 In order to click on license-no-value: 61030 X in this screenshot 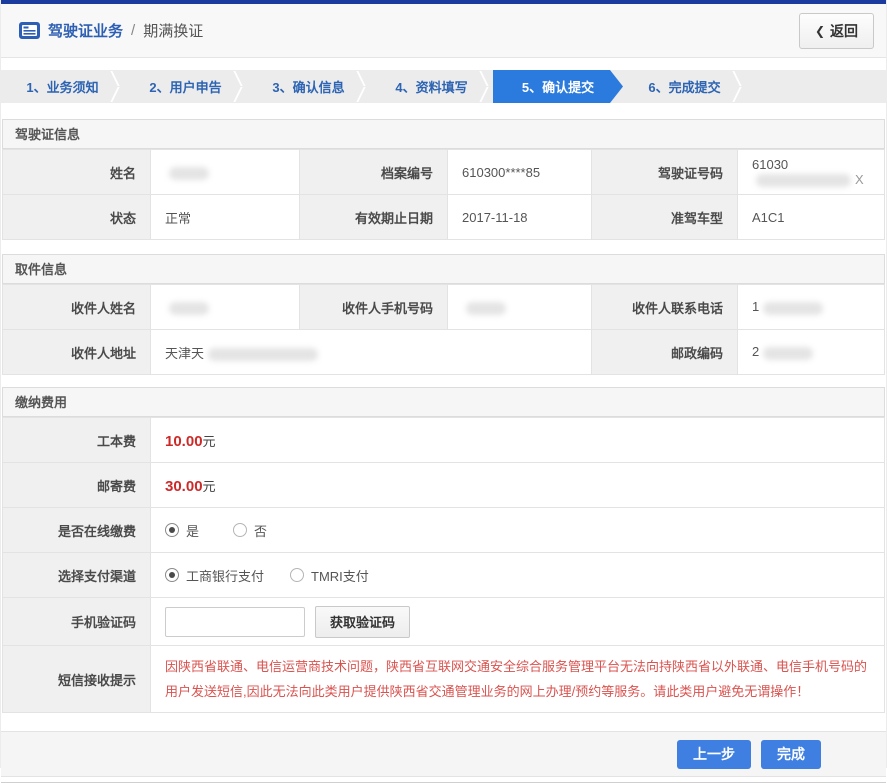, I will do `click(811, 172)`.